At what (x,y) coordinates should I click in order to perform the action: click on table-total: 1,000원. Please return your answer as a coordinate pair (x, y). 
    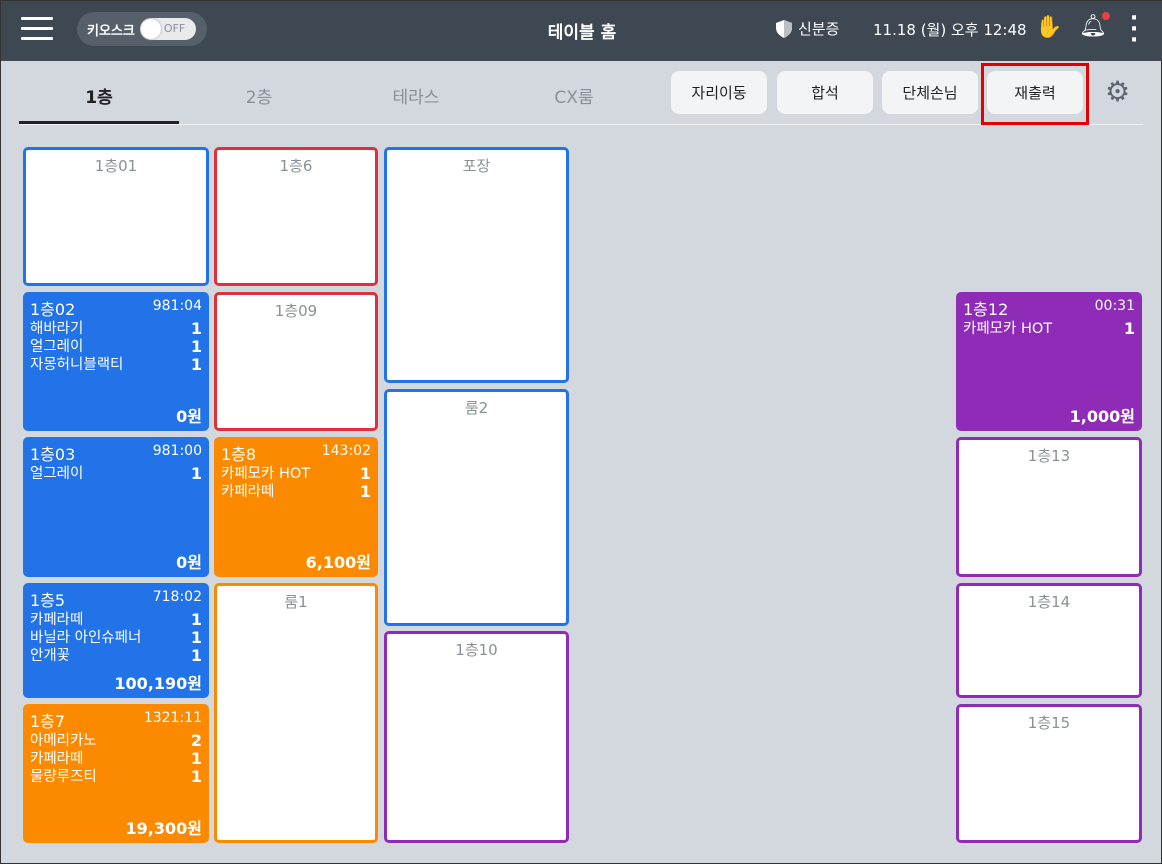
    Looking at the image, I should click on (1102, 416).